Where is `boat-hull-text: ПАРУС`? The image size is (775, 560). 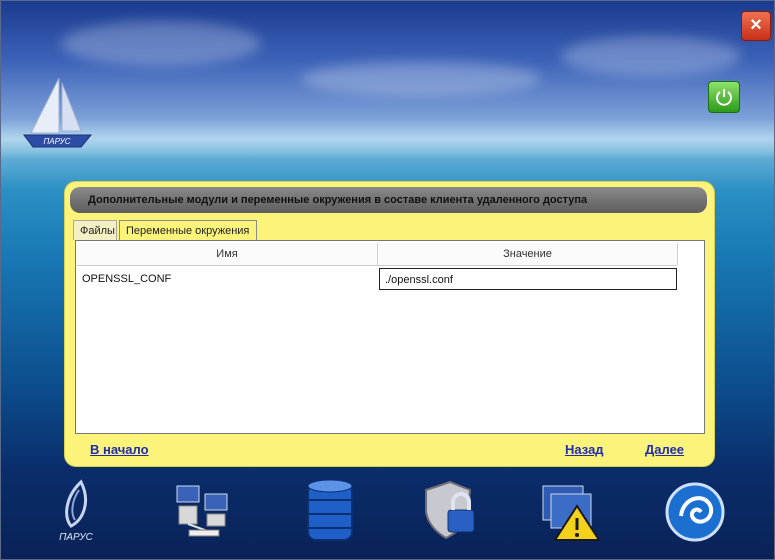
boat-hull-text: ПАРУС is located at coordinates (57, 141).